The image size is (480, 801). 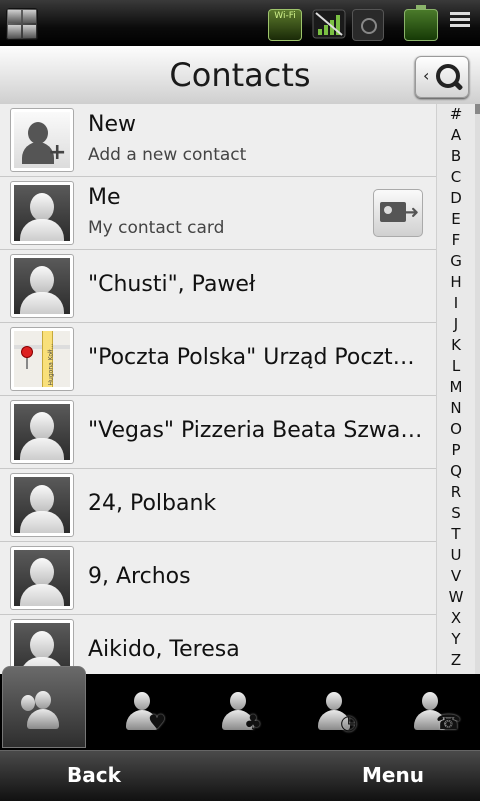 What do you see at coordinates (456, 618) in the screenshot?
I see `index-letter: X` at bounding box center [456, 618].